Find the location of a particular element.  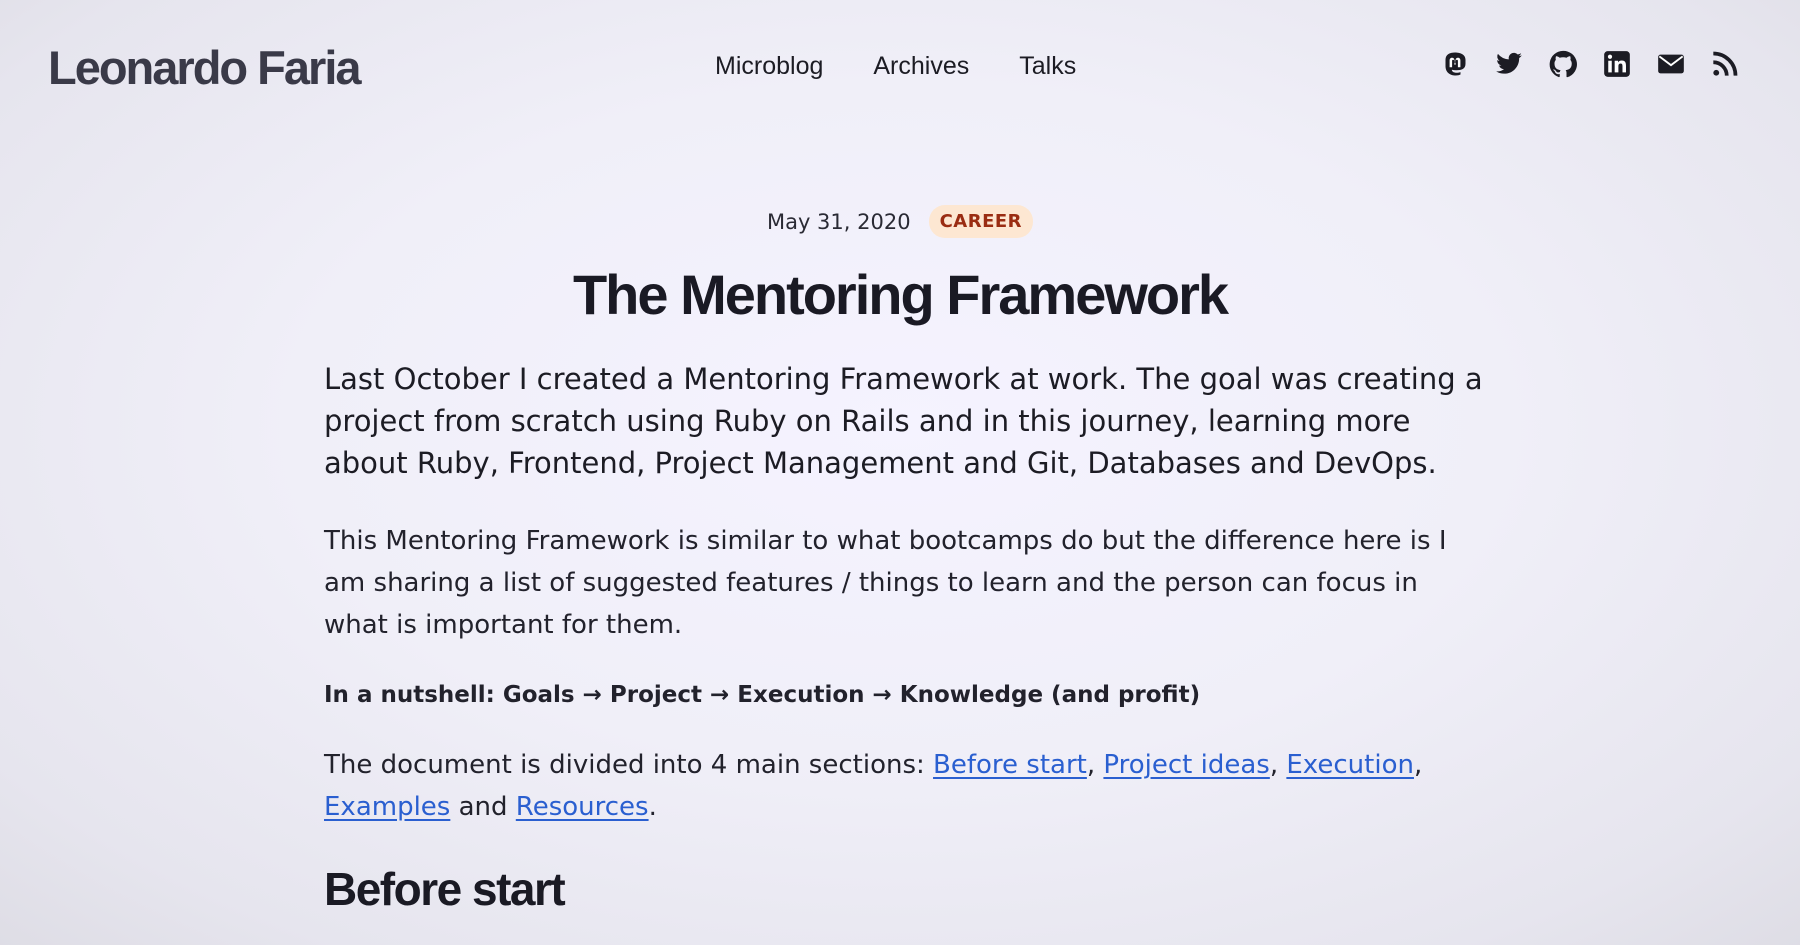

nav-archives: Archives is located at coordinates (921, 66).